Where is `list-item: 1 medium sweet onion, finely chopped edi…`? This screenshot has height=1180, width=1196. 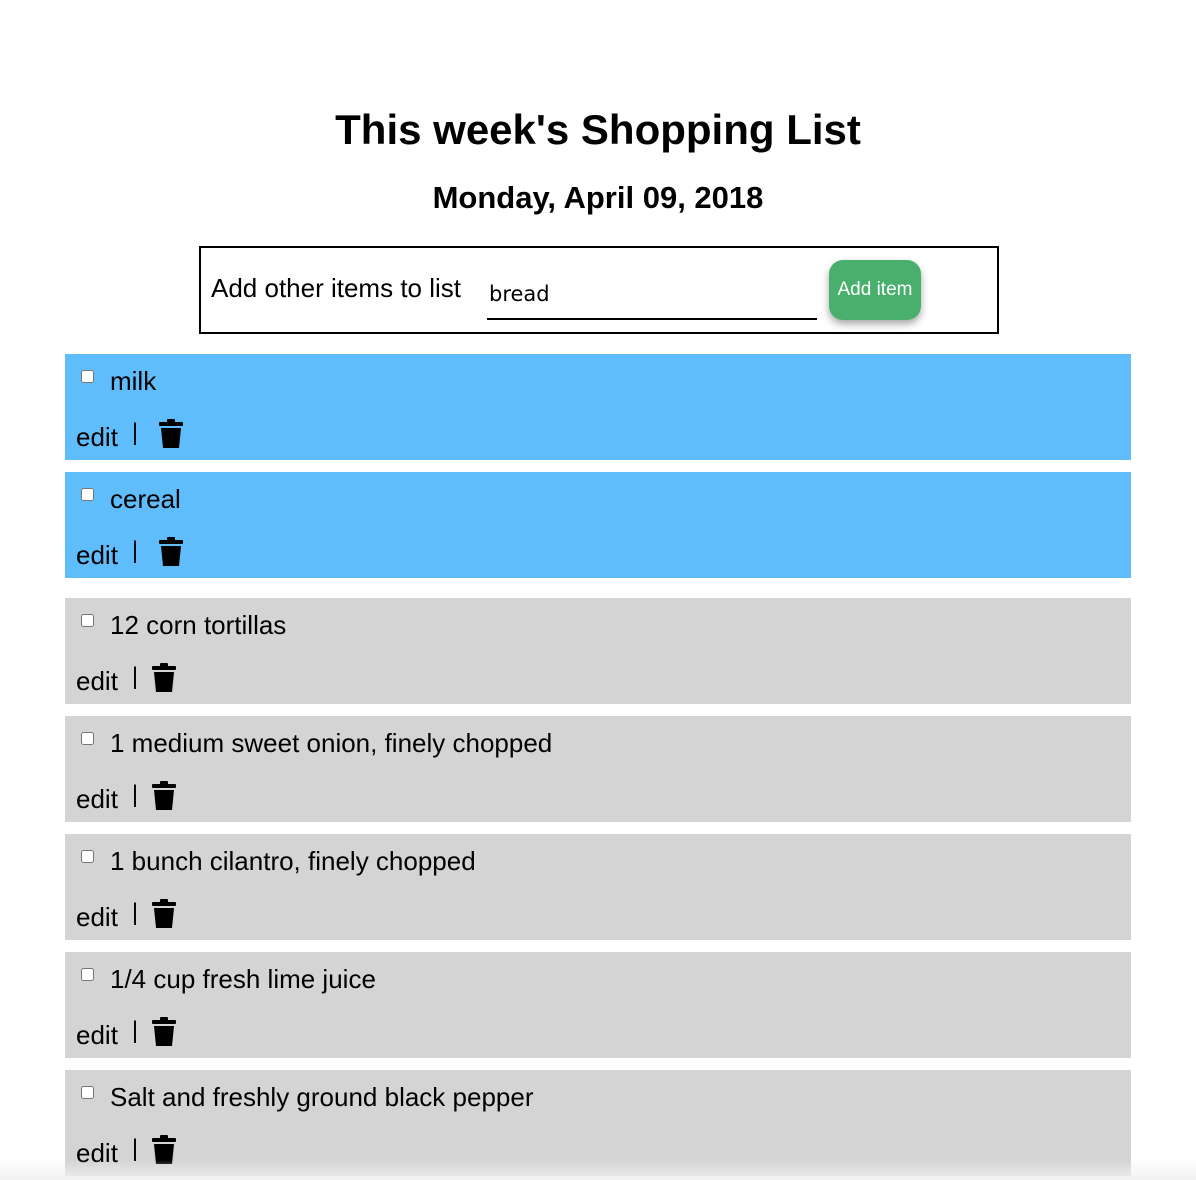
list-item: 1 medium sweet onion, finely chopped edi… is located at coordinates (598, 769).